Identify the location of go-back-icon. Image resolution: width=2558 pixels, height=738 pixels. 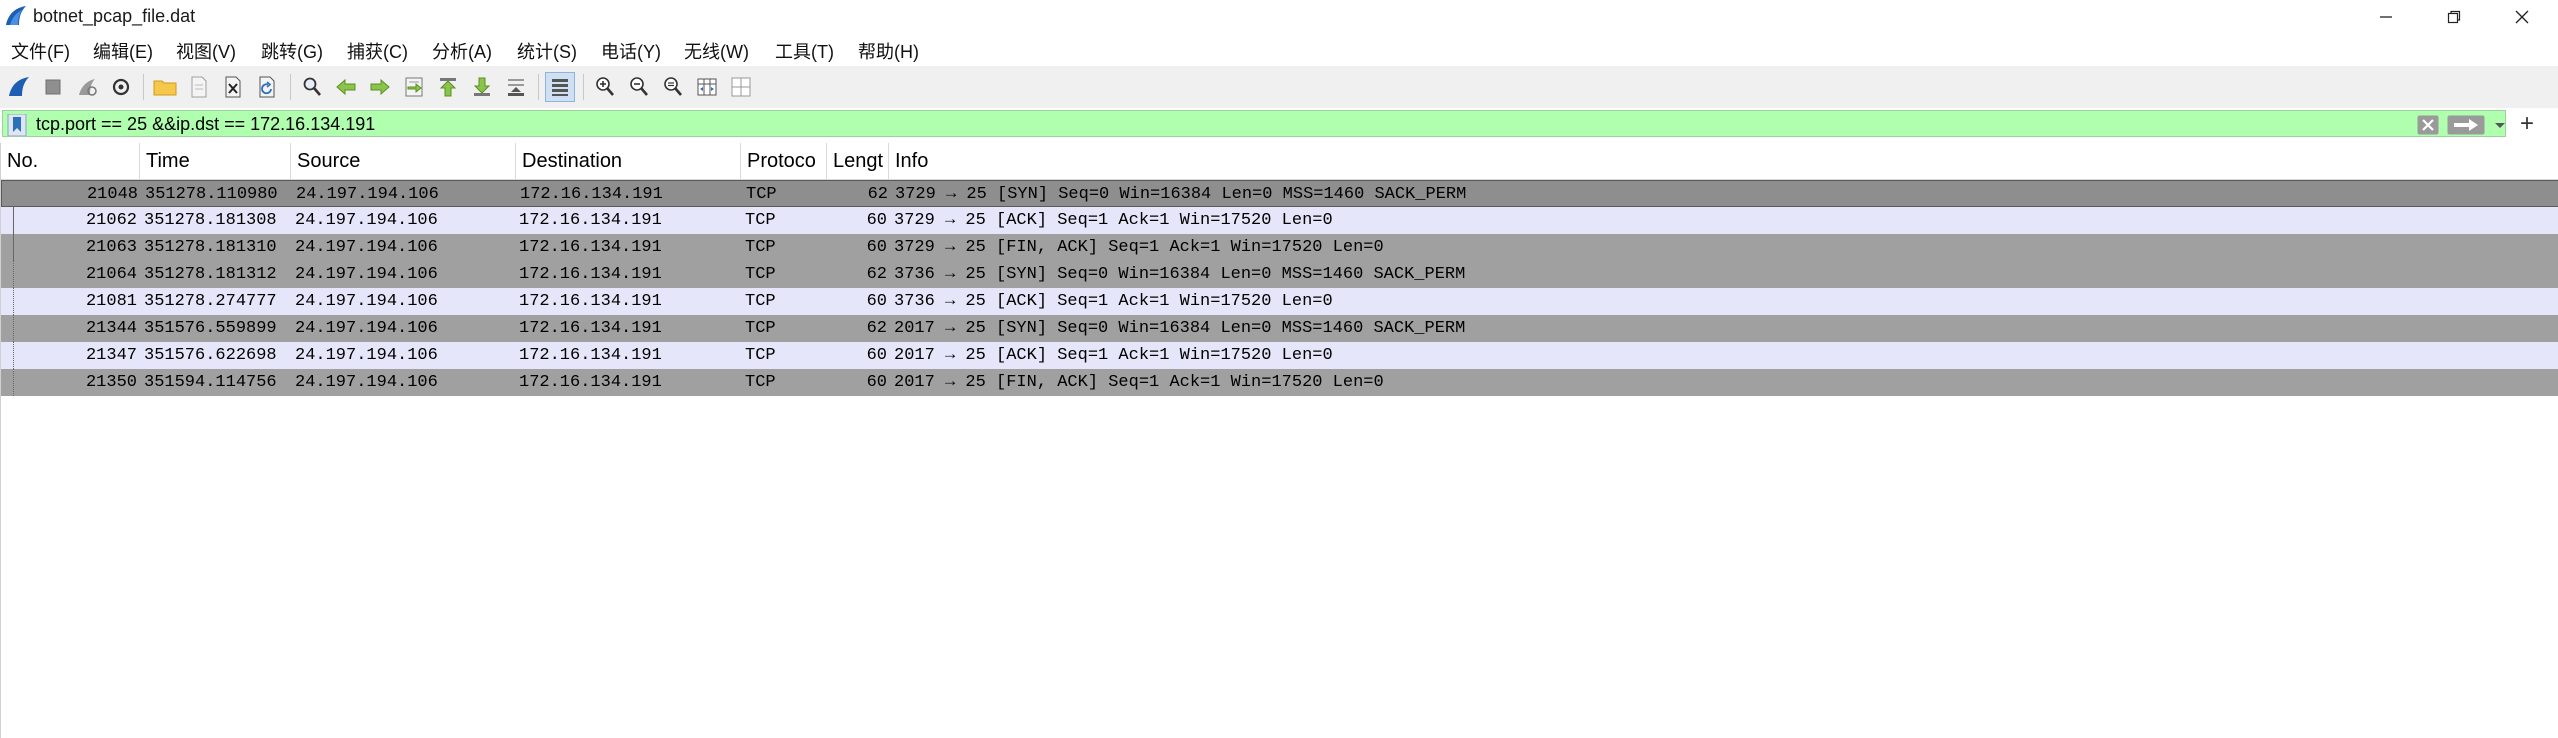
(346, 87).